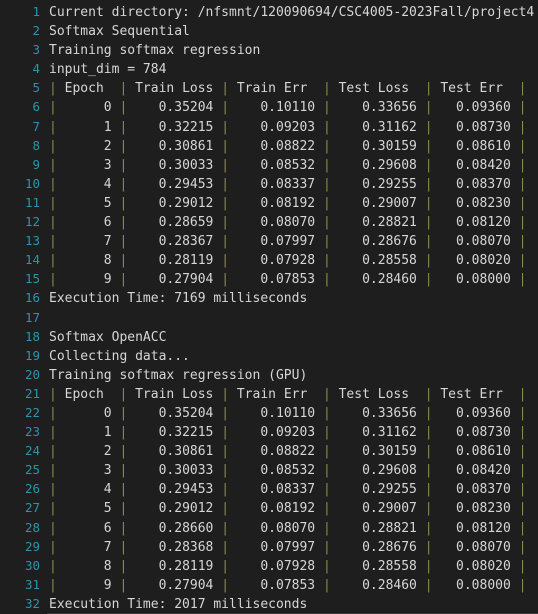 The image size is (538, 614). I want to click on table-cell: 0.29007, so click(377, 509).